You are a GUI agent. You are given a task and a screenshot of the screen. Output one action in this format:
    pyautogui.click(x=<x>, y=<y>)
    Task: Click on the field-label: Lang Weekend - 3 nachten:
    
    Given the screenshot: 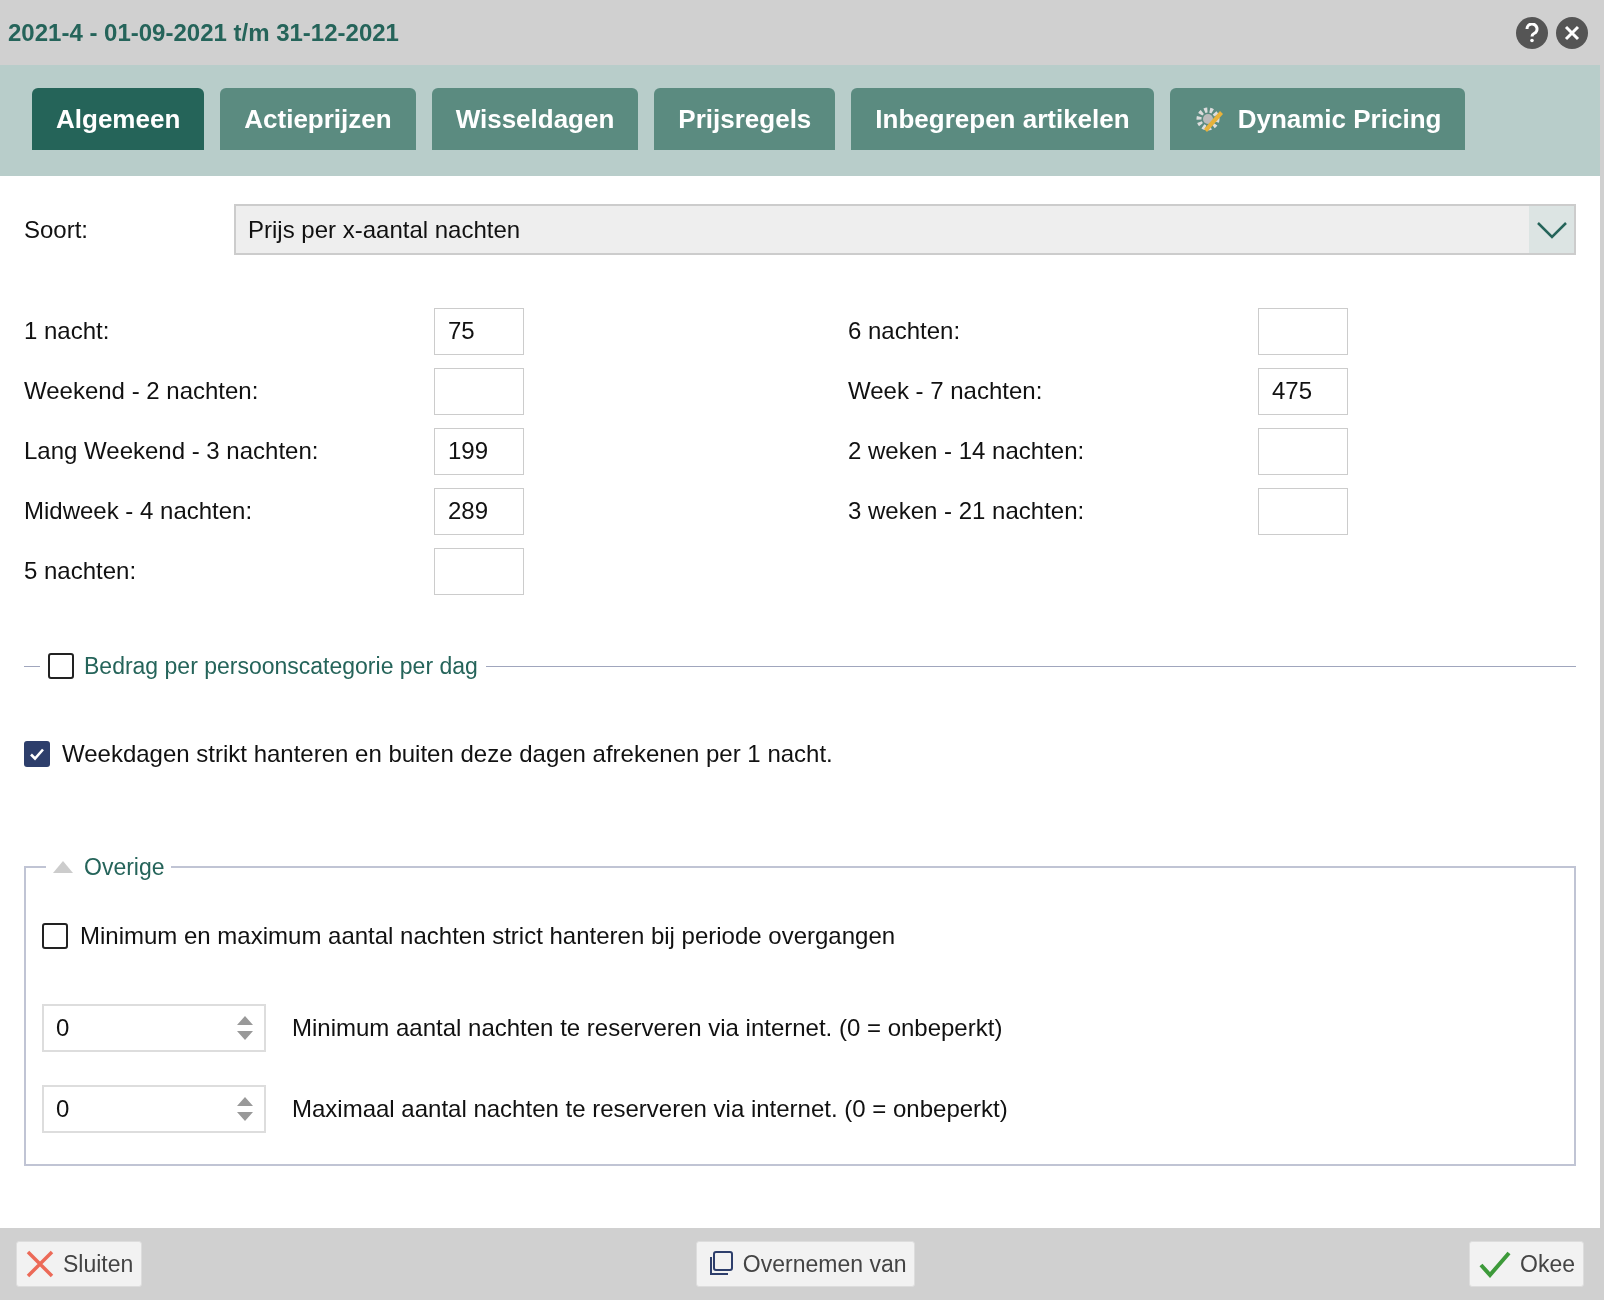 What is the action you would take?
    pyautogui.click(x=172, y=451)
    